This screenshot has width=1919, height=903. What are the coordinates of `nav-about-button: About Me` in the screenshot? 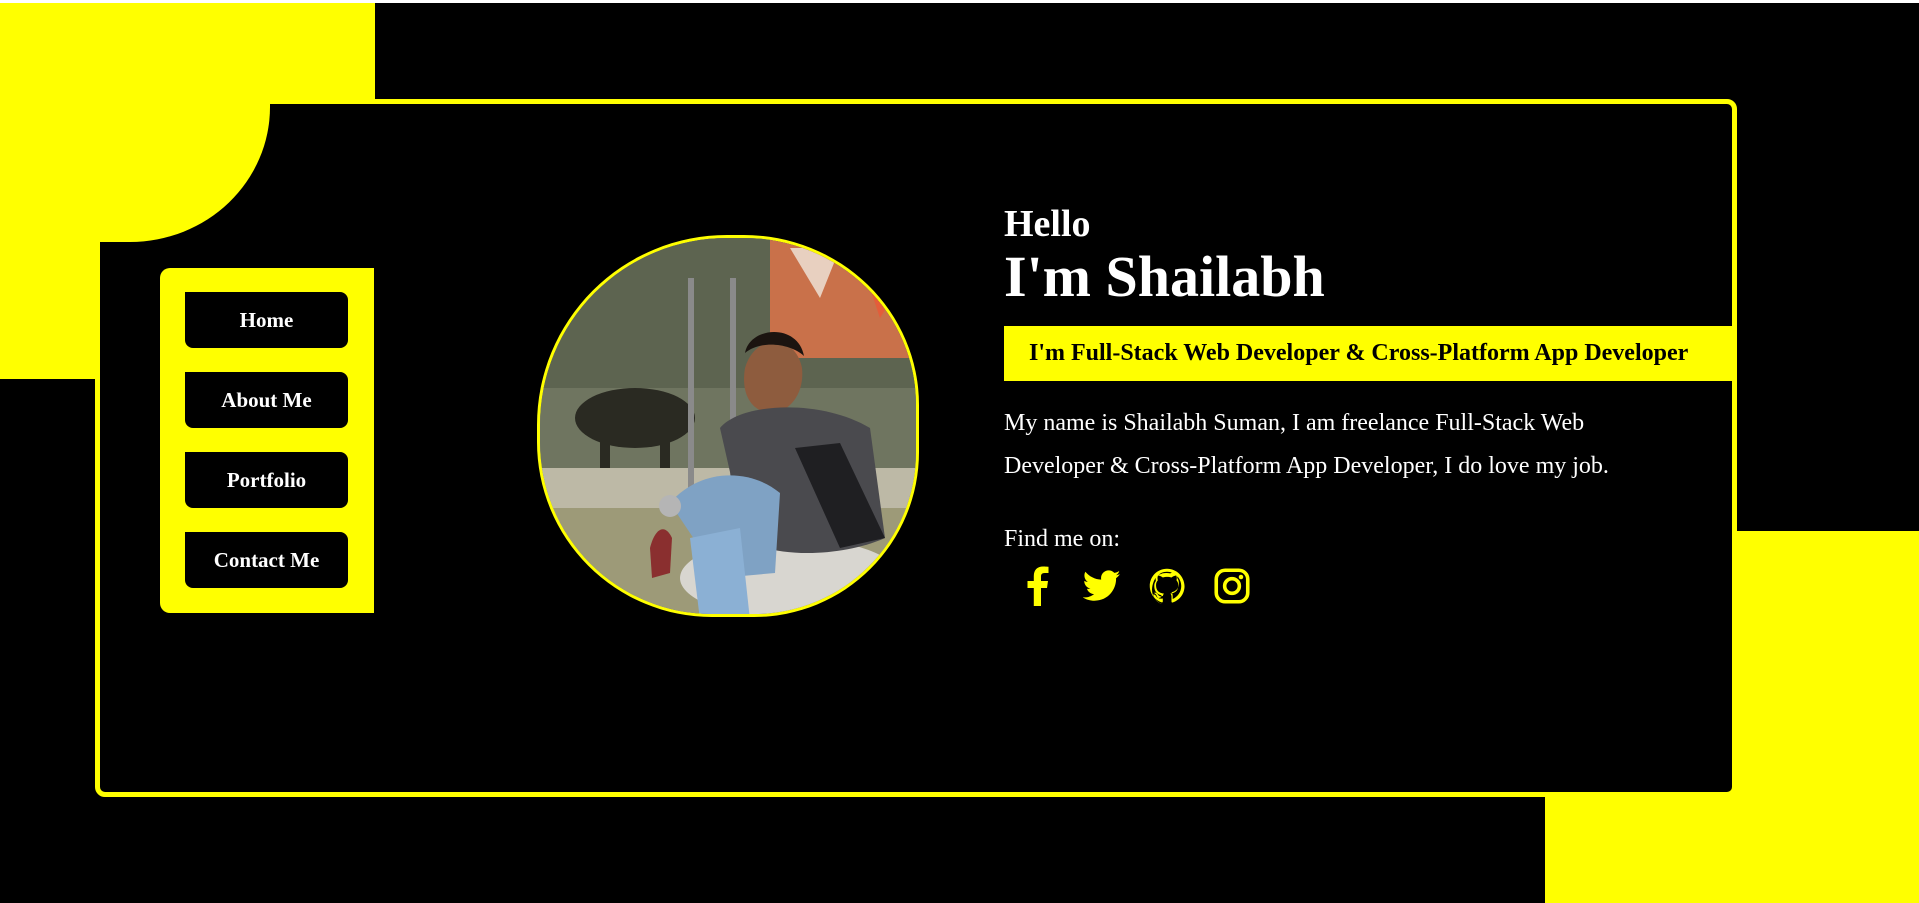 It's located at (266, 400).